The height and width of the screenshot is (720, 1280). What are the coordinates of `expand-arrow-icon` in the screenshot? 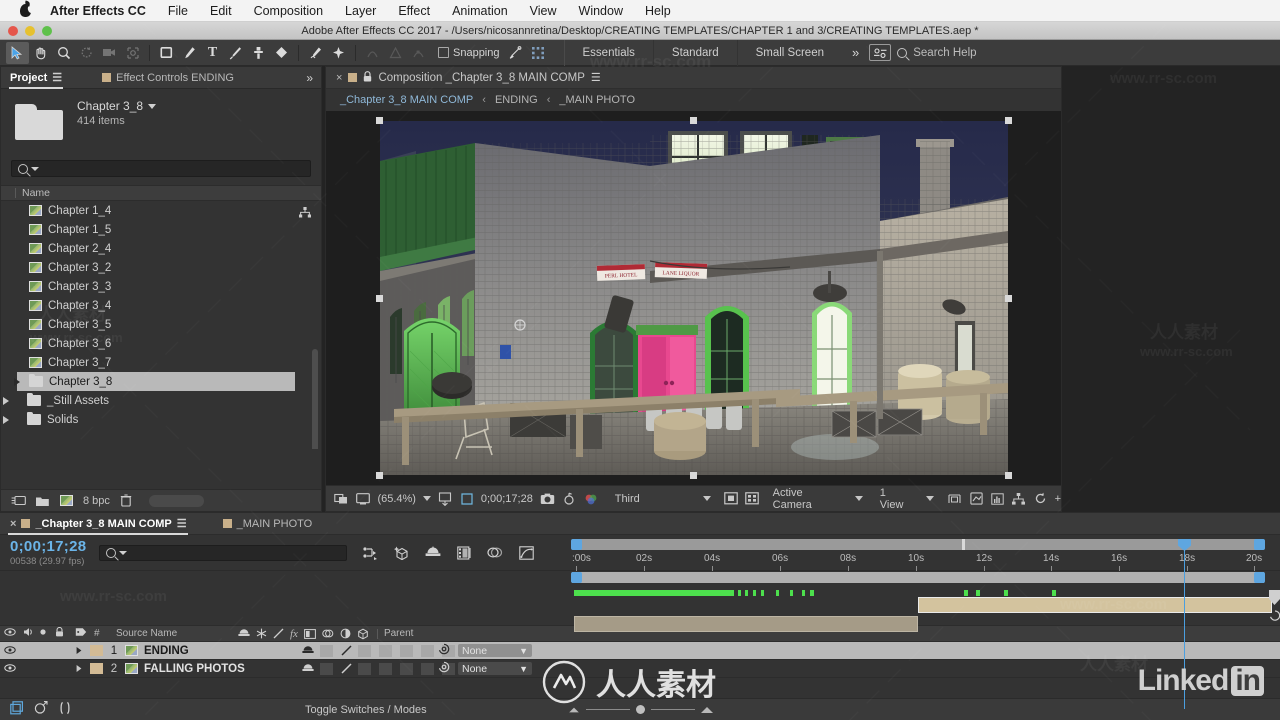 It's located at (6, 419).